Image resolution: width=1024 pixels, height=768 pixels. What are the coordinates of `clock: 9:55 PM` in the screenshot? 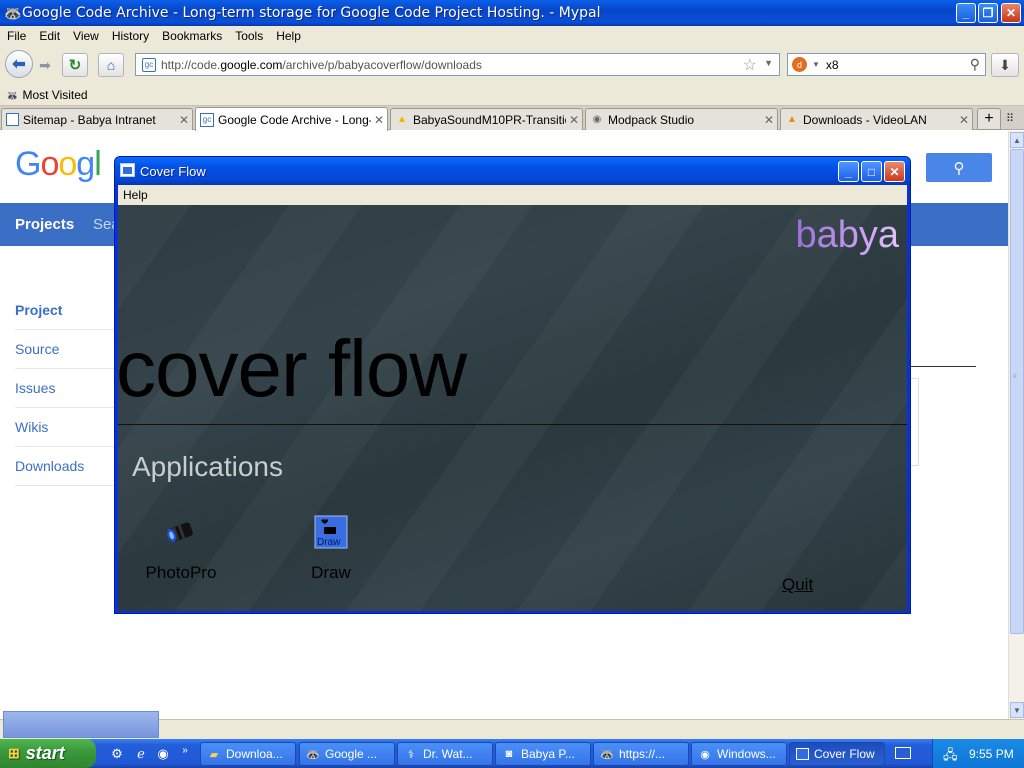 It's located at (991, 754).